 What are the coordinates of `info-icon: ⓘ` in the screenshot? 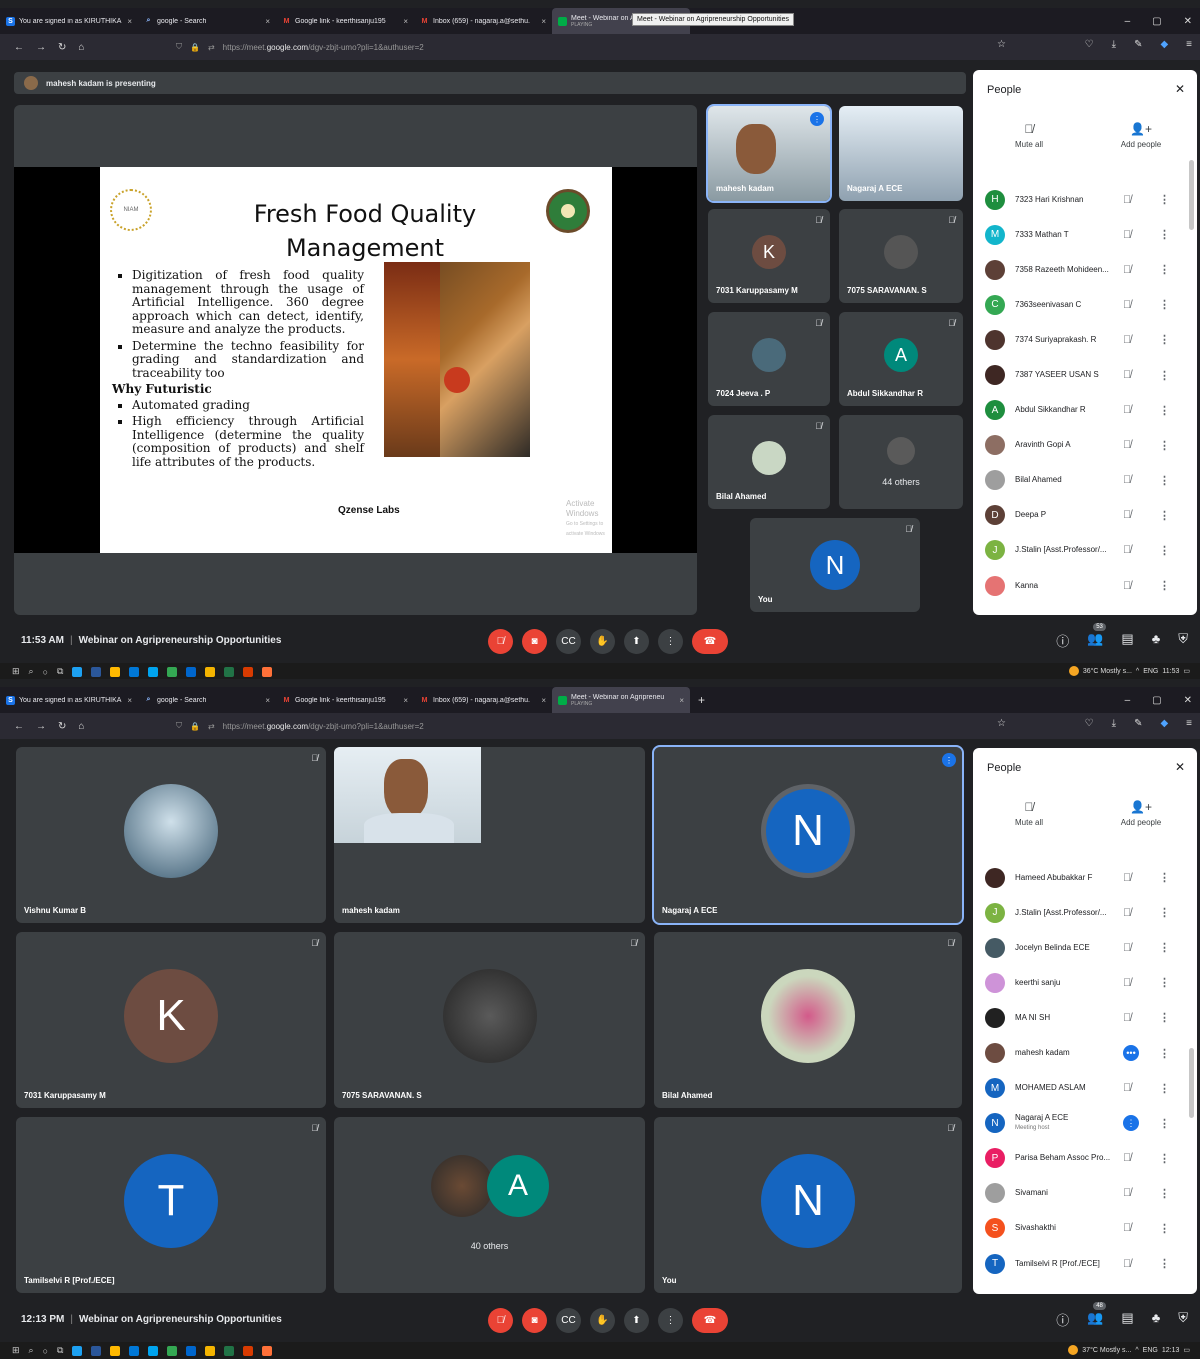 It's located at (1062, 1319).